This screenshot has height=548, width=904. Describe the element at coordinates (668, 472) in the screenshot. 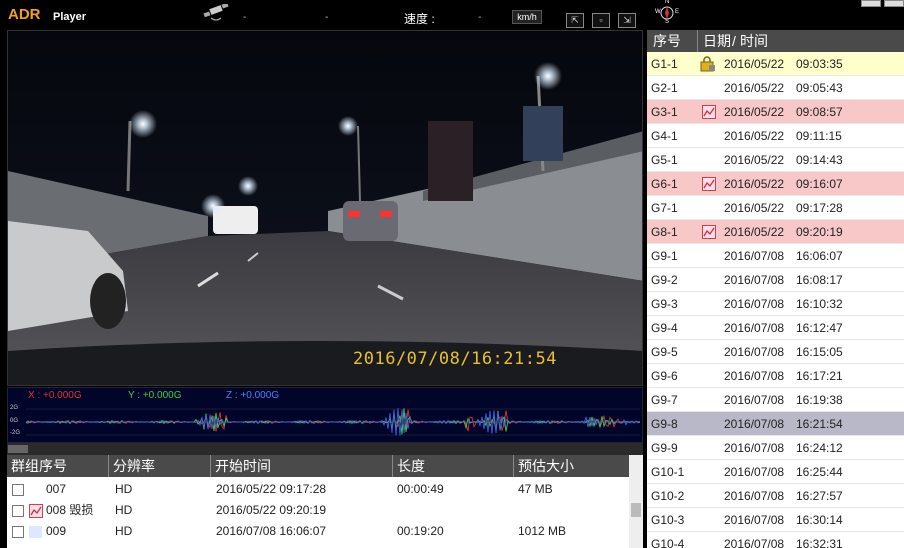

I see `event-row-id: G10-1` at that location.